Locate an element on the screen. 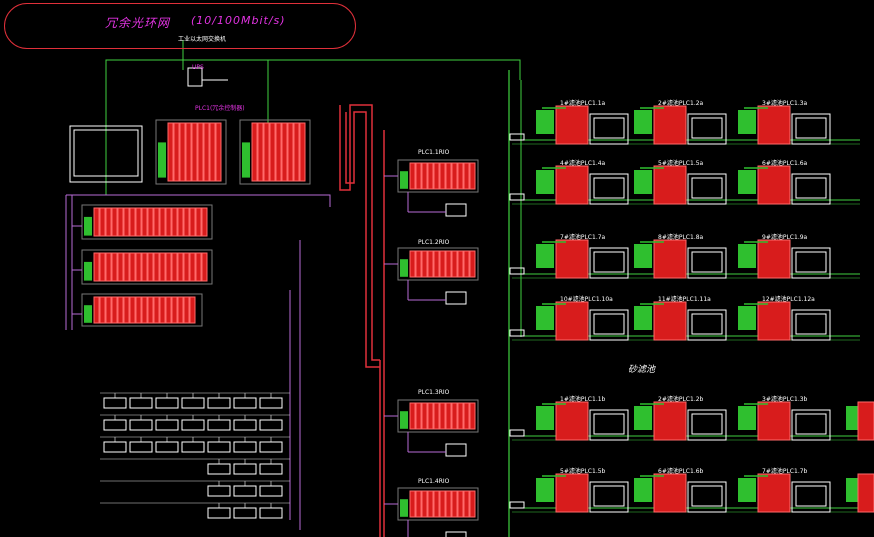  pump-station-label: 7#滤池PLC1.7a is located at coordinates (583, 237).